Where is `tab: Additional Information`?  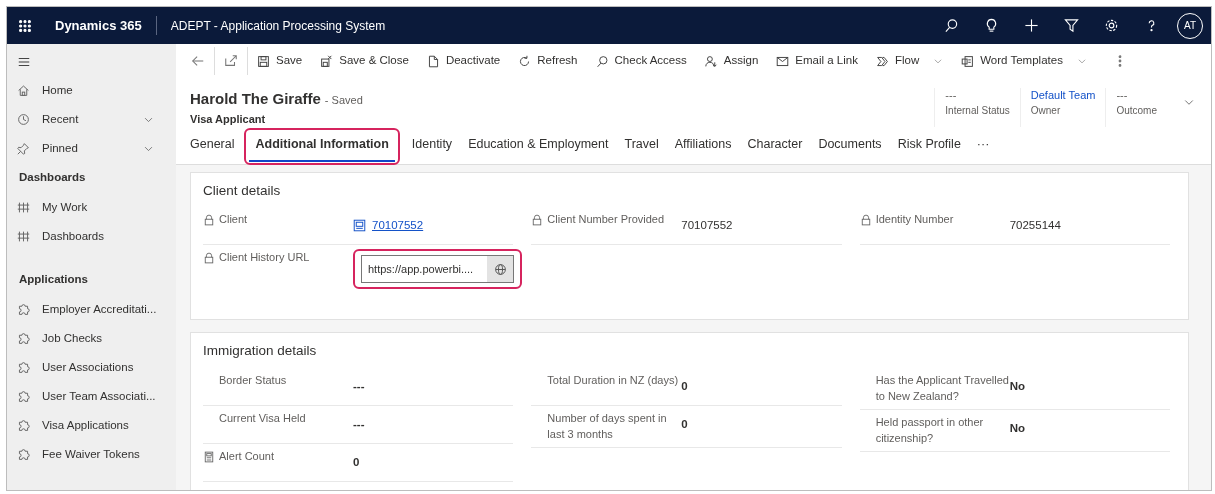
tab: Additional Information is located at coordinates (322, 146).